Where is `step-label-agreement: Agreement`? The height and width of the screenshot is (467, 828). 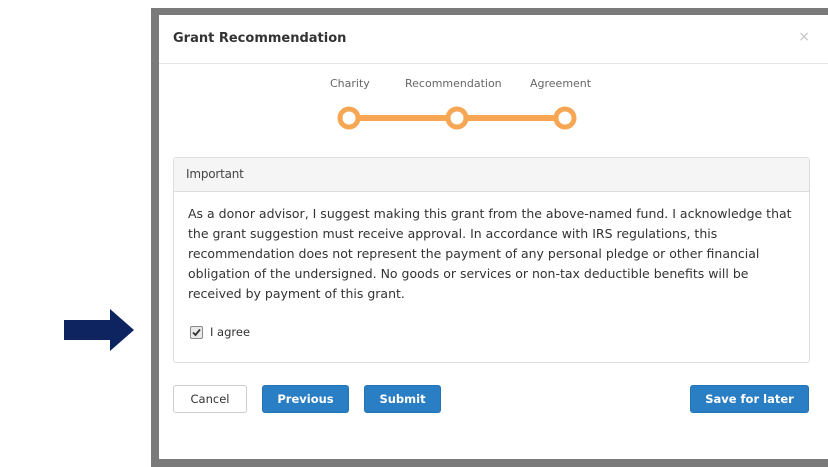 step-label-agreement: Agreement is located at coordinates (561, 83).